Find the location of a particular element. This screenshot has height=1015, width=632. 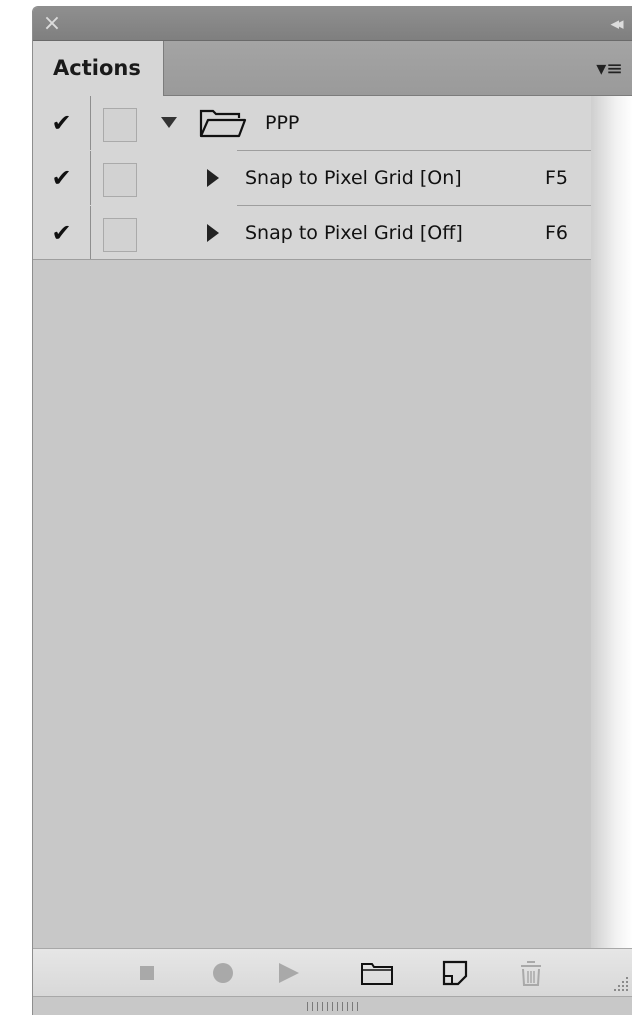

record-icon is located at coordinates (223, 973).